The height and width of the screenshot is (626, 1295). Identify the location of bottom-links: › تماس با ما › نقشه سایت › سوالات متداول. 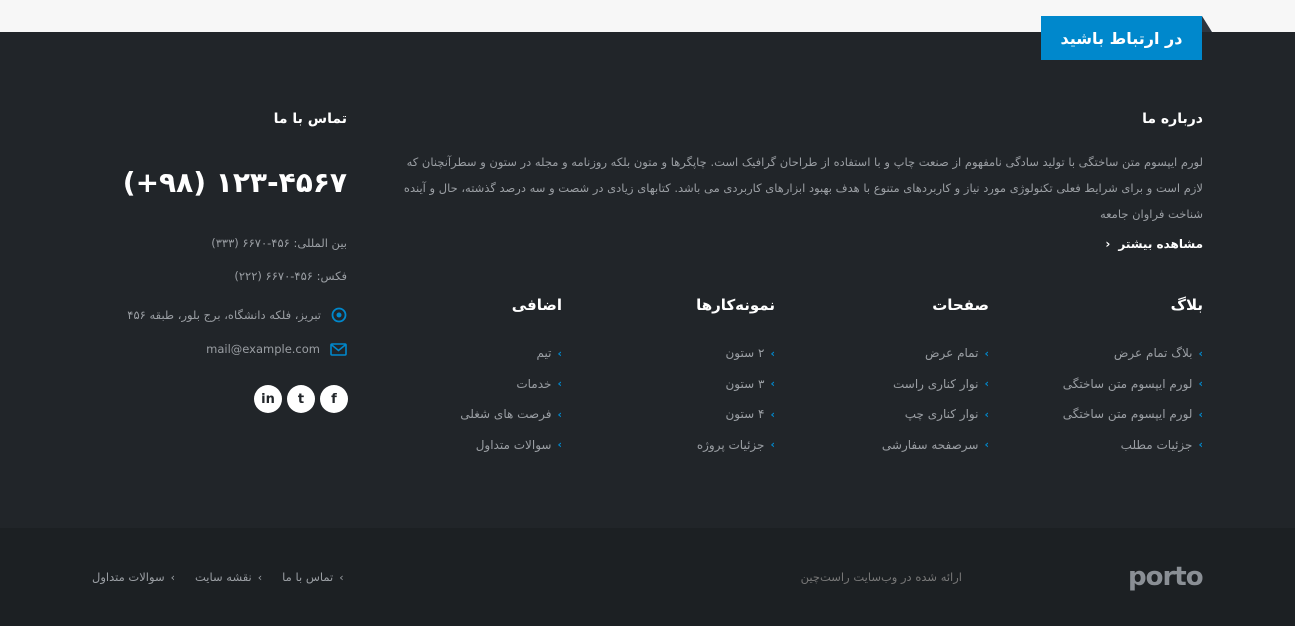
(218, 577).